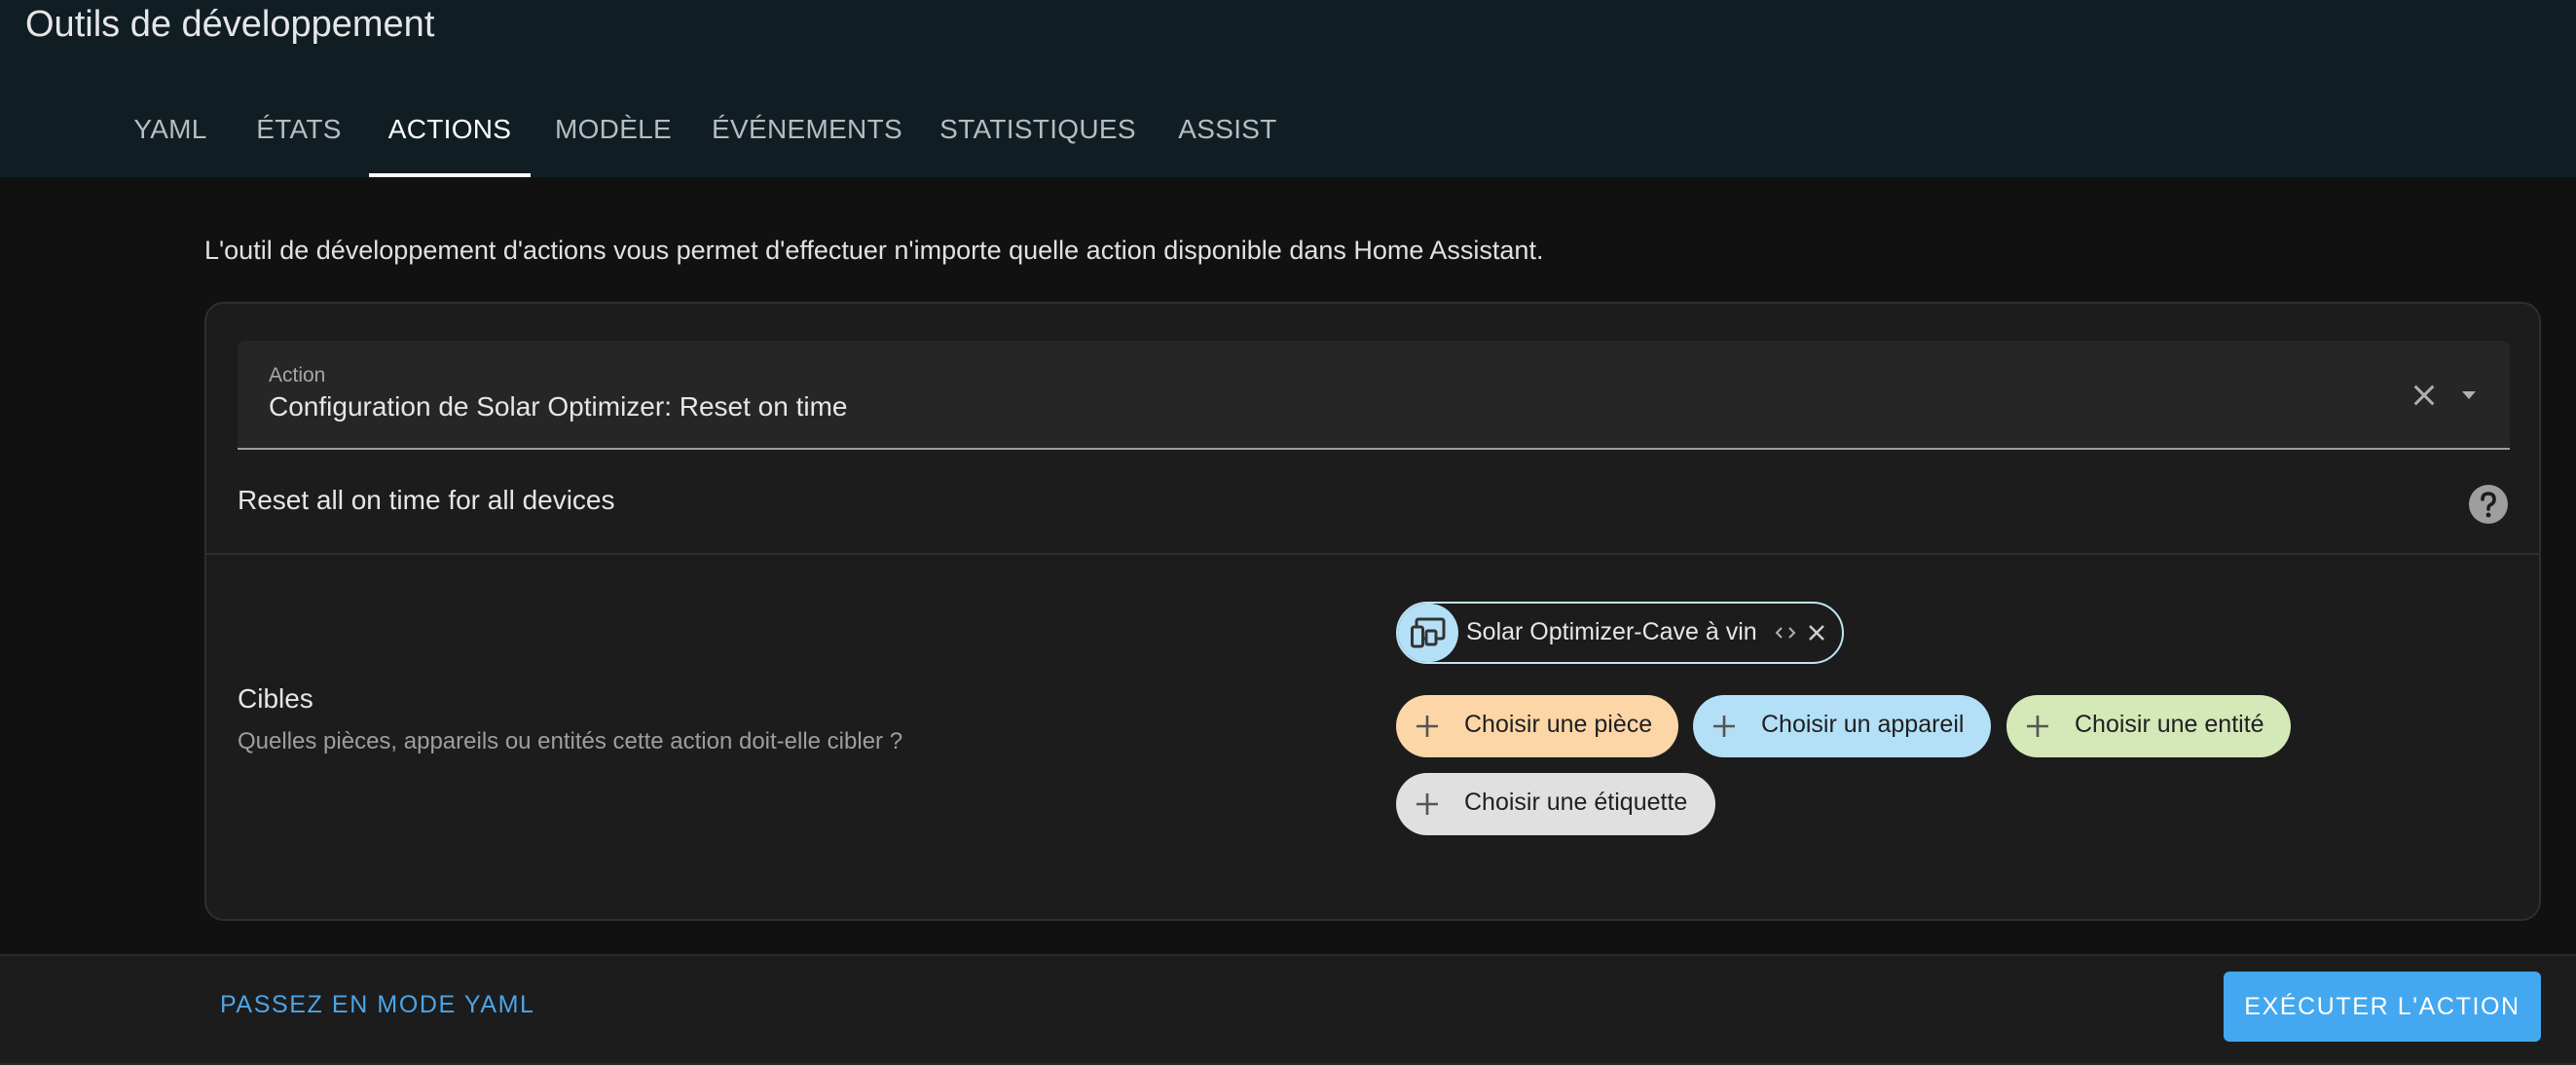  I want to click on yaml-mode-button: PASSEZ EN MODE YAML, so click(377, 1005).